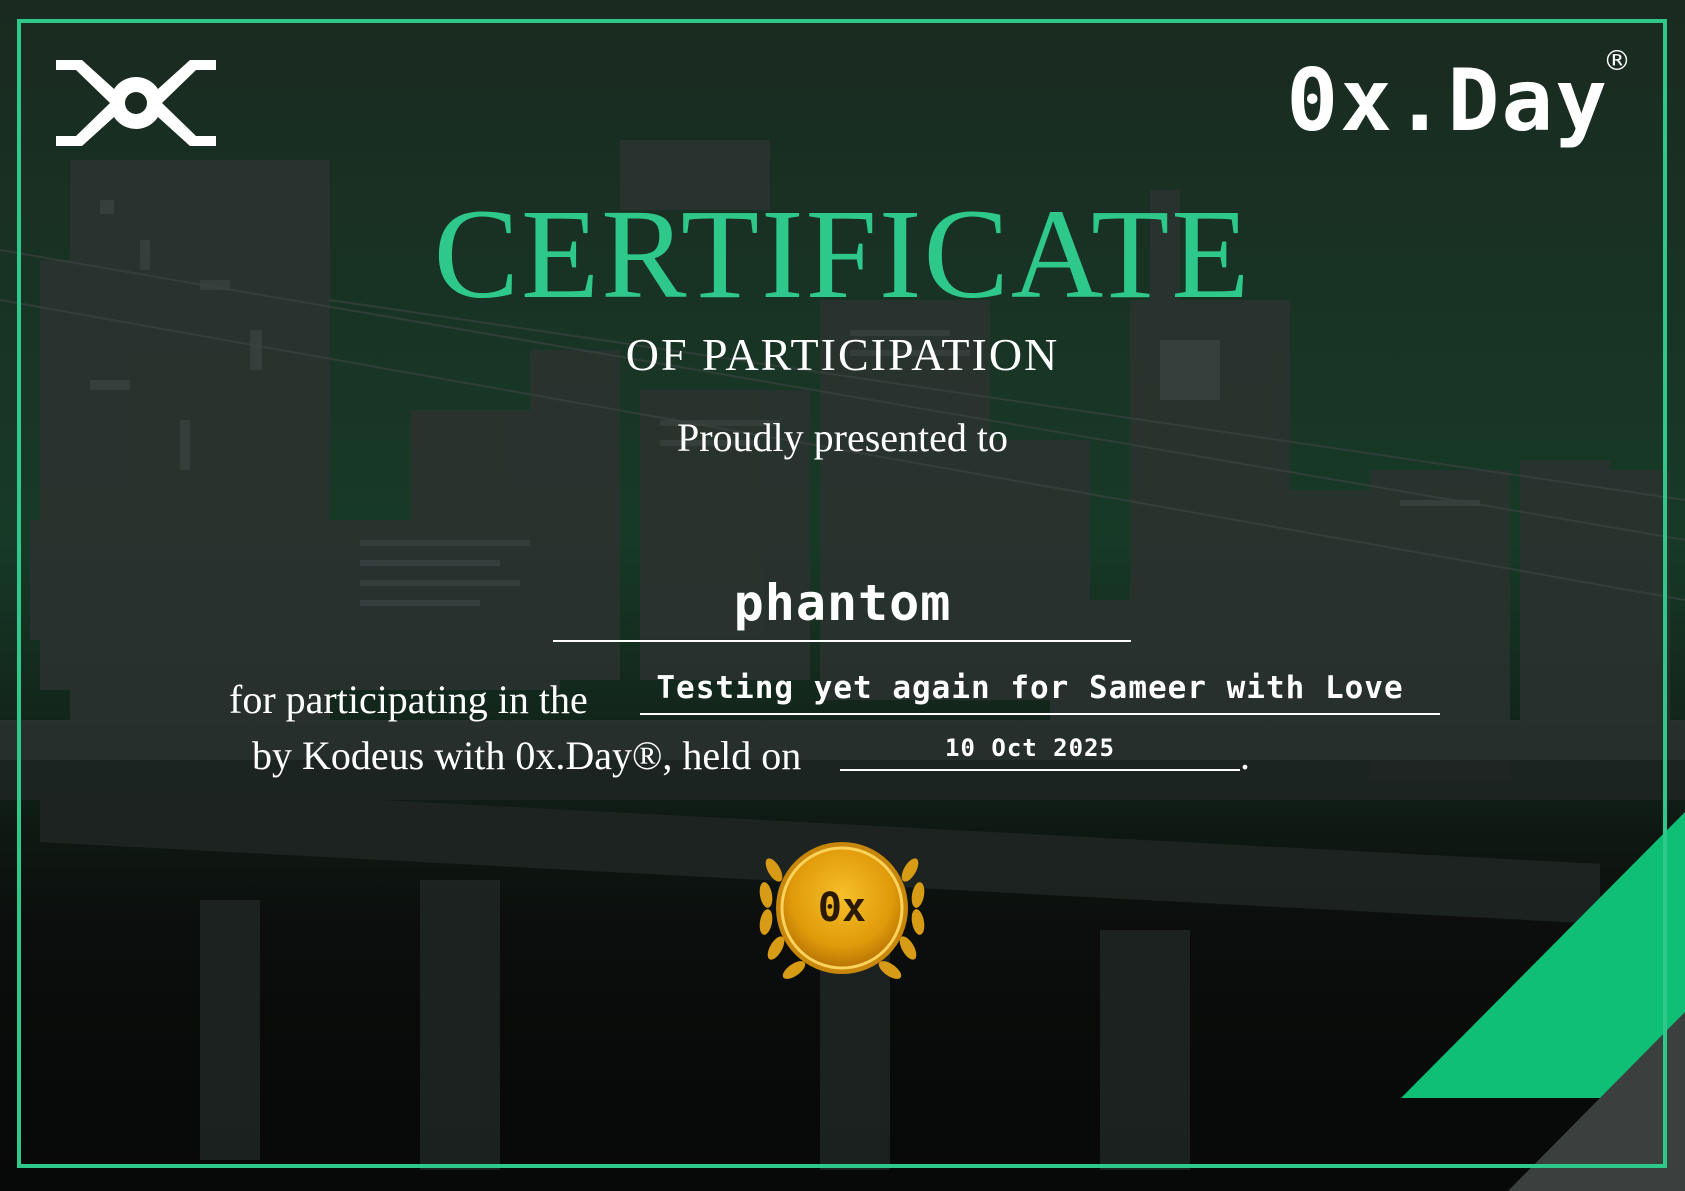  Describe the element at coordinates (842, 254) in the screenshot. I see `certificate-title: CERTIFICATE` at that location.